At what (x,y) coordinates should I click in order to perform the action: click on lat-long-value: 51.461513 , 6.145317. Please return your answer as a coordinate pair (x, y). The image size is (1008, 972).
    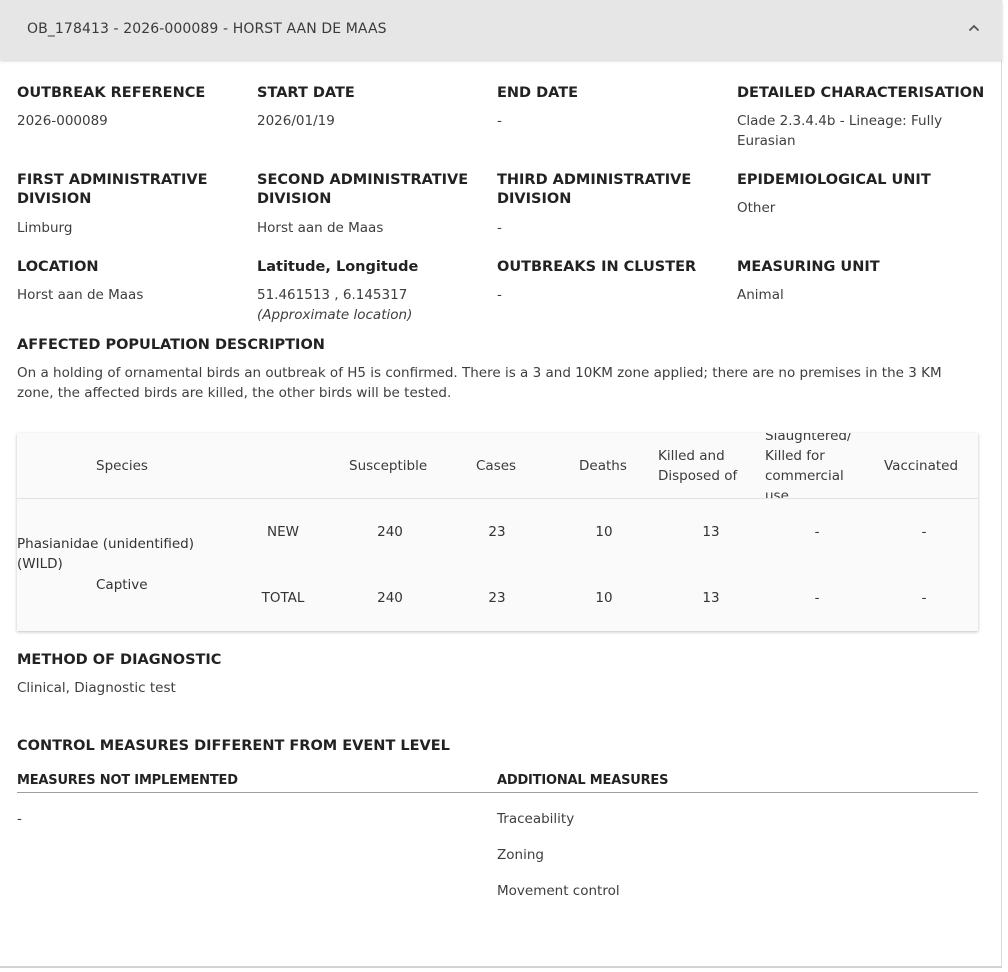
    Looking at the image, I should click on (332, 295).